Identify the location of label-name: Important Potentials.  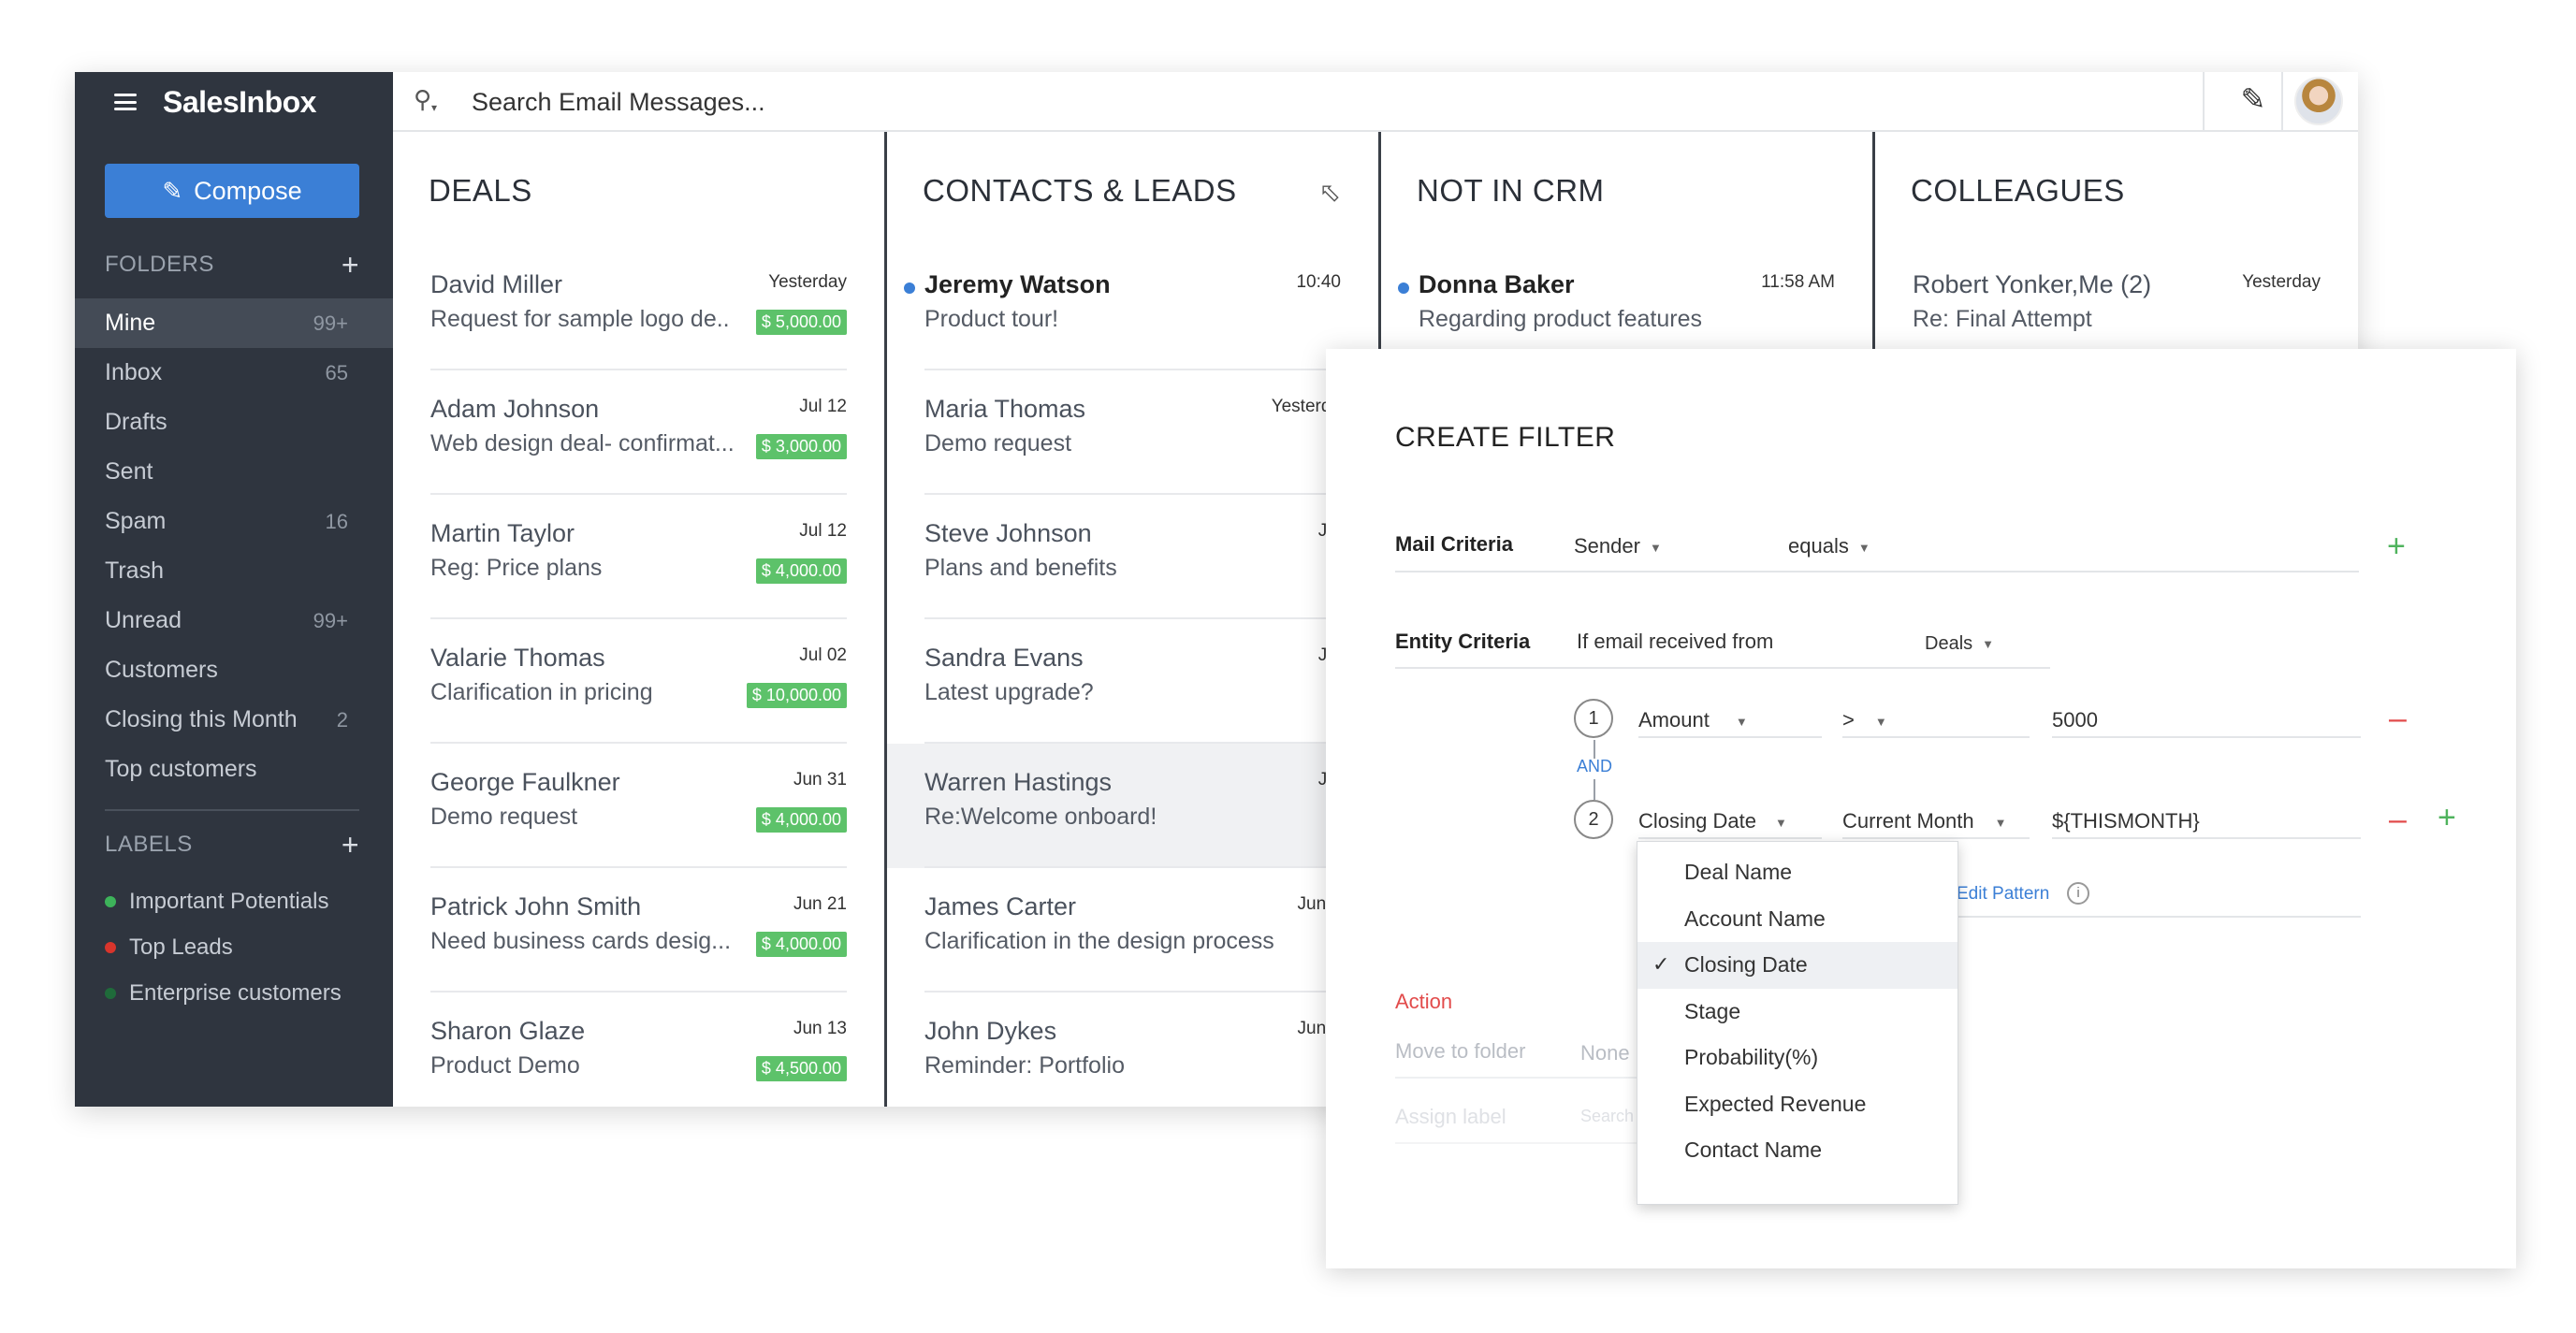
(229, 901).